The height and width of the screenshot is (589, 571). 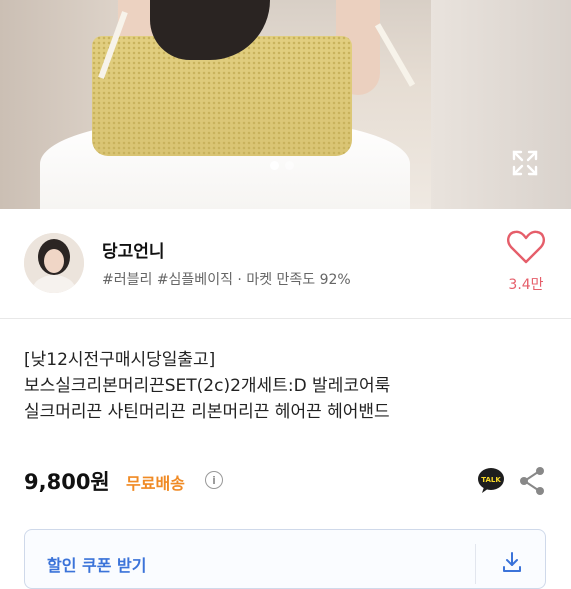 I want to click on gallery-pagination, so click(x=282, y=165).